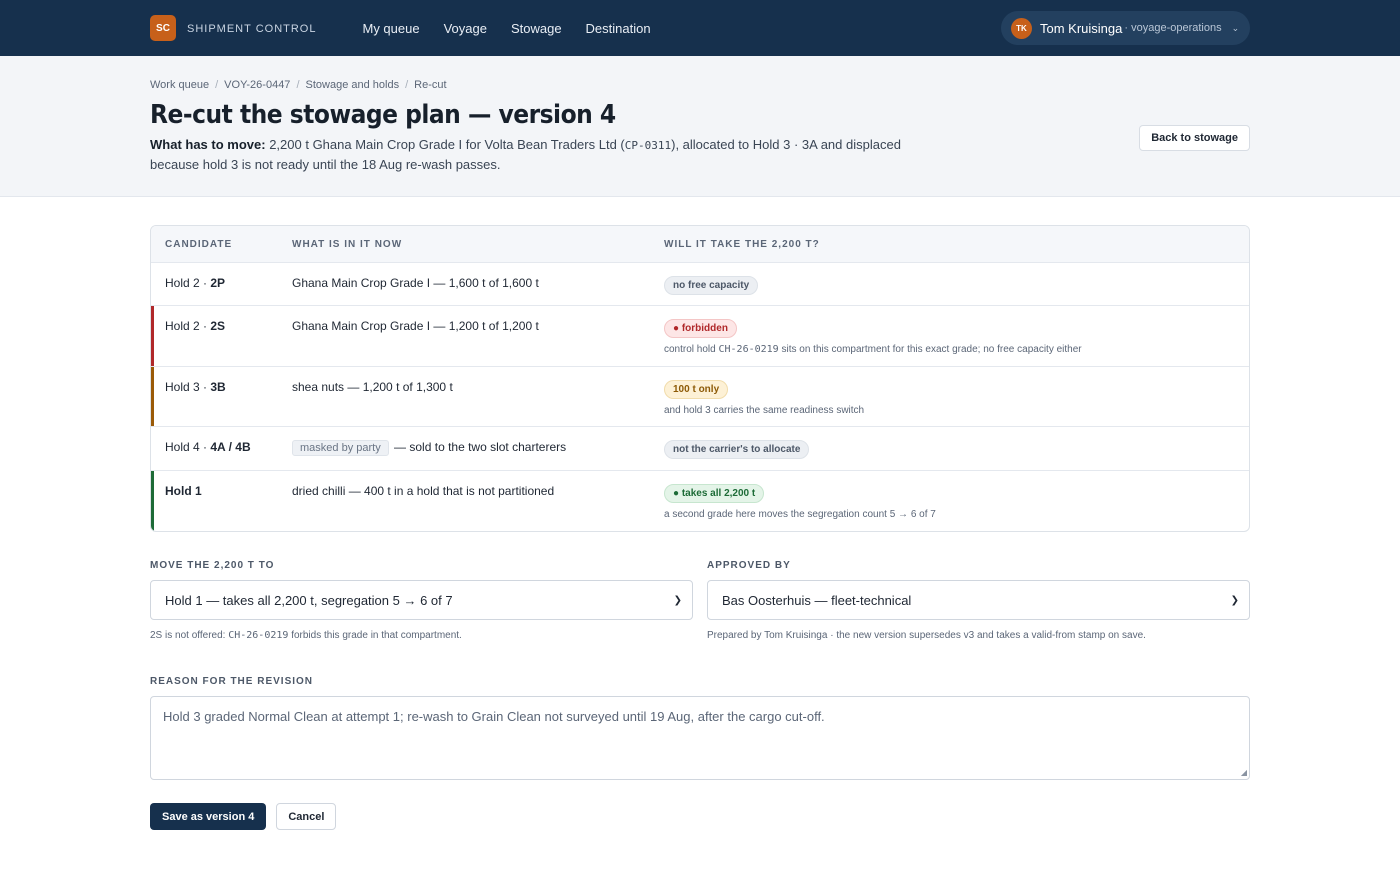  Describe the element at coordinates (478, 403) in the screenshot. I see `contents-cell: shea nuts — 1,200 t of 1,300 t` at that location.